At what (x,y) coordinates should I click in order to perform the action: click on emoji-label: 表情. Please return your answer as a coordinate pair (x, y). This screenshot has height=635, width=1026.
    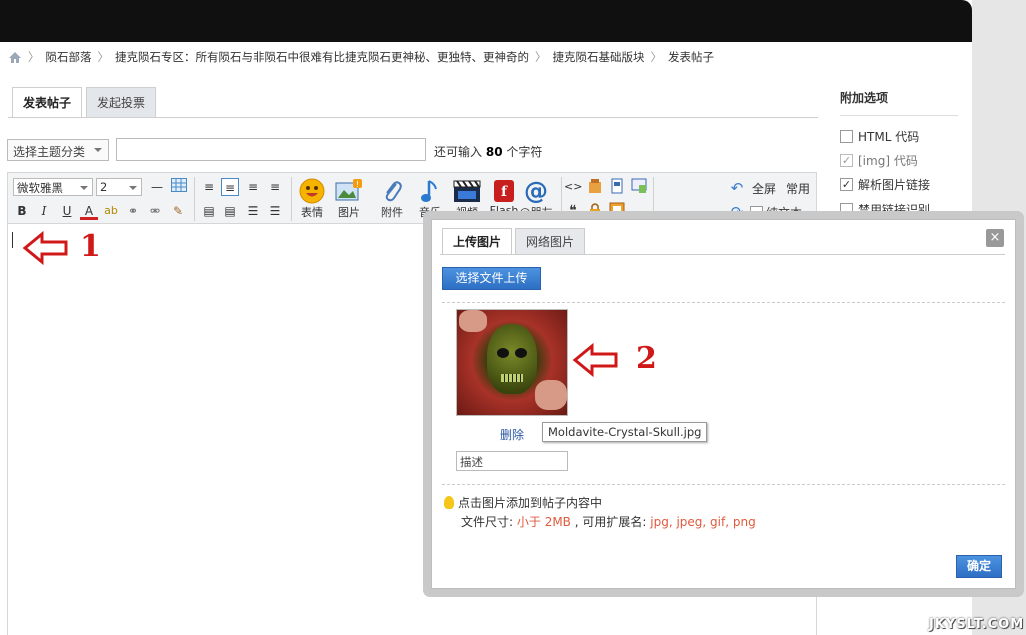
    Looking at the image, I should click on (312, 212).